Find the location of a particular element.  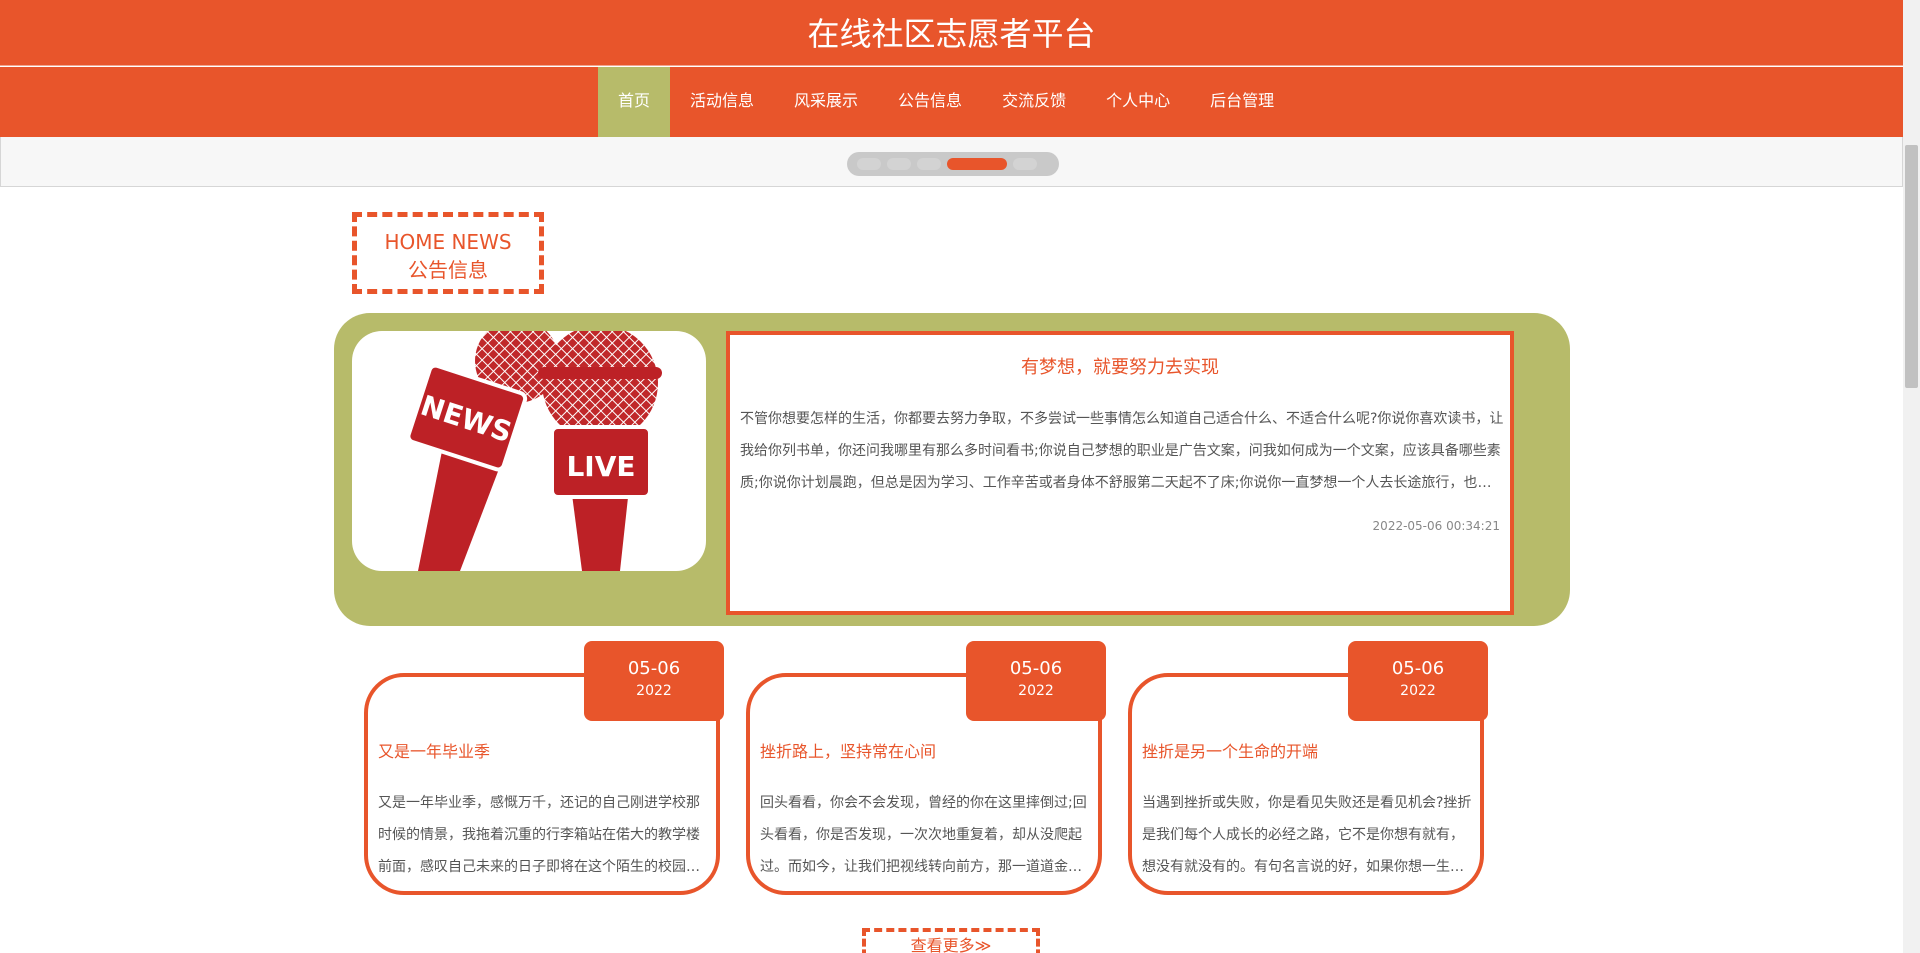

nav-item-profile: 个人中心 is located at coordinates (1138, 102).